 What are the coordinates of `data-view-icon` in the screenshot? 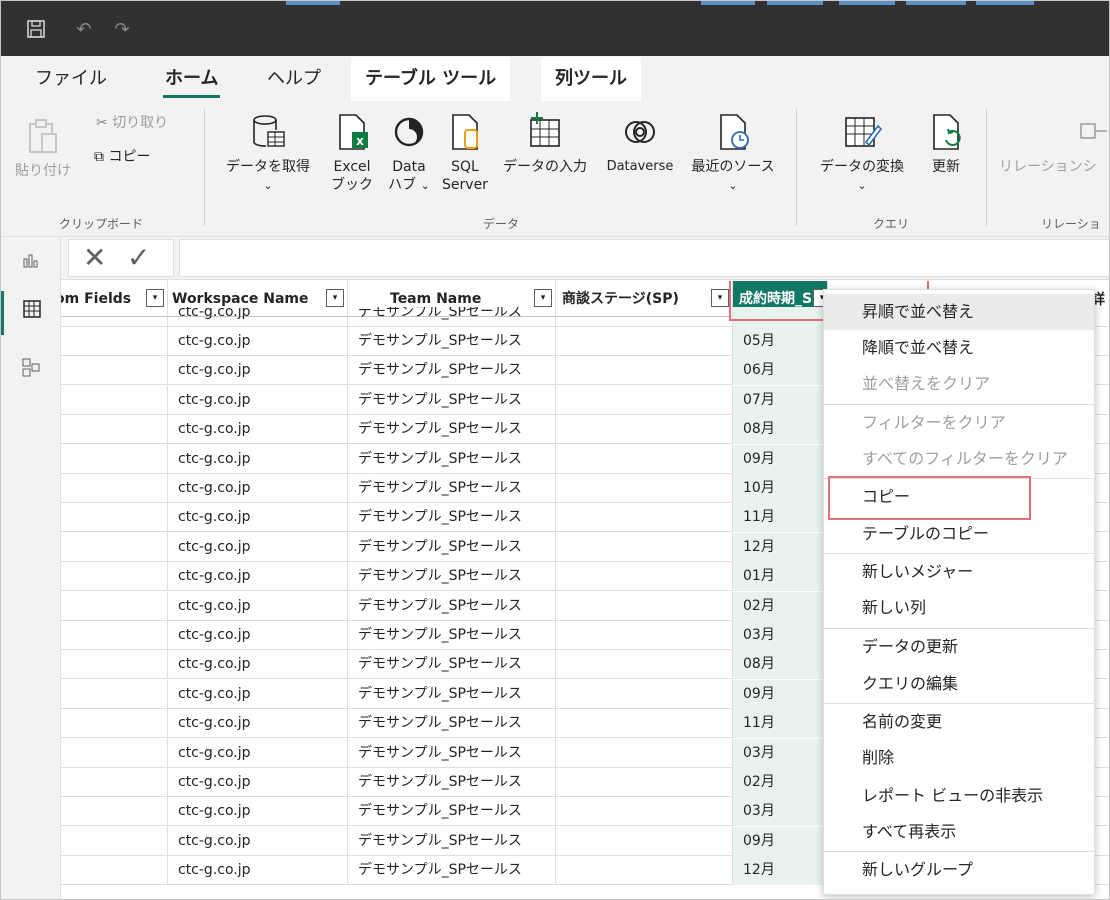 It's located at (30, 313).